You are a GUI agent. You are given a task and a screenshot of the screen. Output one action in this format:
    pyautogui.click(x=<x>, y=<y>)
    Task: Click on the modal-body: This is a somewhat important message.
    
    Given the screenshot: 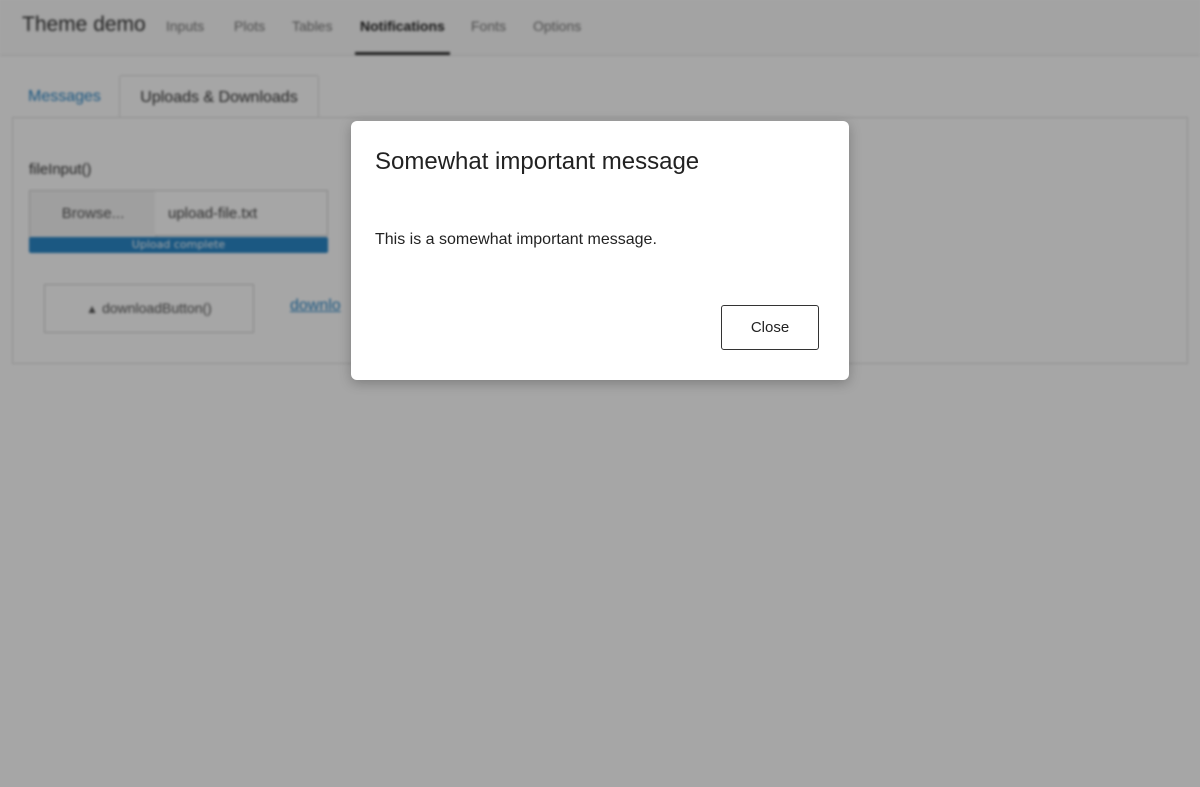 What is the action you would take?
    pyautogui.click(x=516, y=239)
    